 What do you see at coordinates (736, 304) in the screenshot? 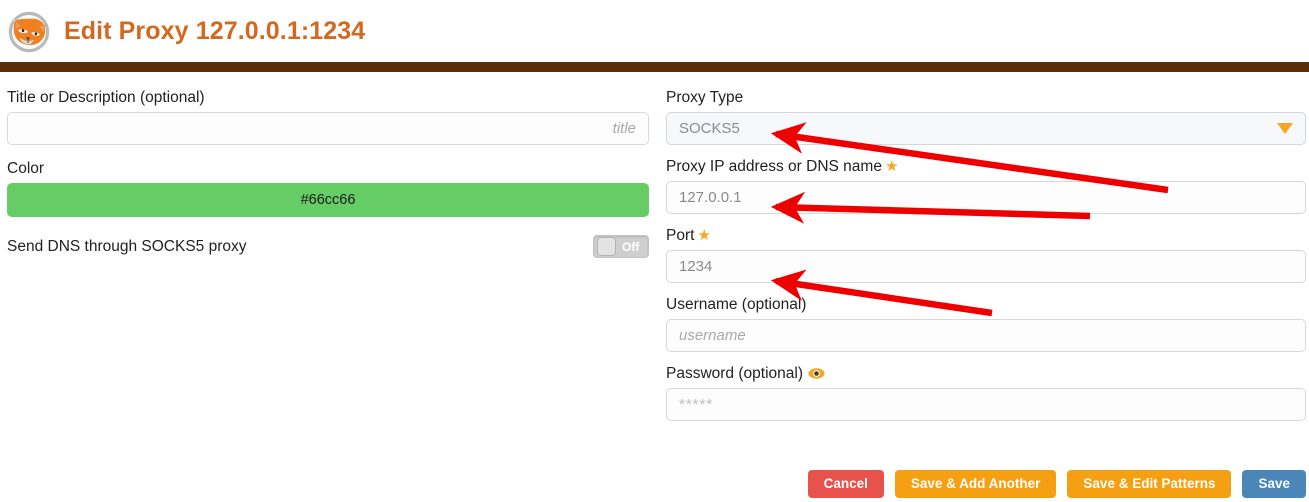
I see `username-label: Username (optional)` at bounding box center [736, 304].